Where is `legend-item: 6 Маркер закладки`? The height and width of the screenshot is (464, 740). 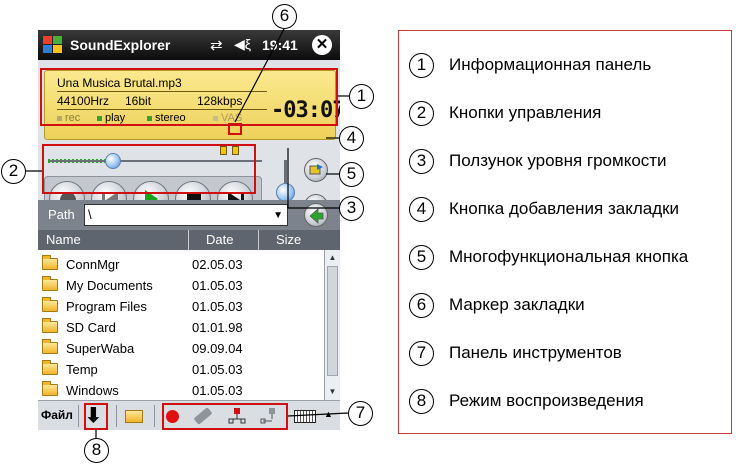 legend-item: 6 Маркер закладки is located at coordinates (566, 306).